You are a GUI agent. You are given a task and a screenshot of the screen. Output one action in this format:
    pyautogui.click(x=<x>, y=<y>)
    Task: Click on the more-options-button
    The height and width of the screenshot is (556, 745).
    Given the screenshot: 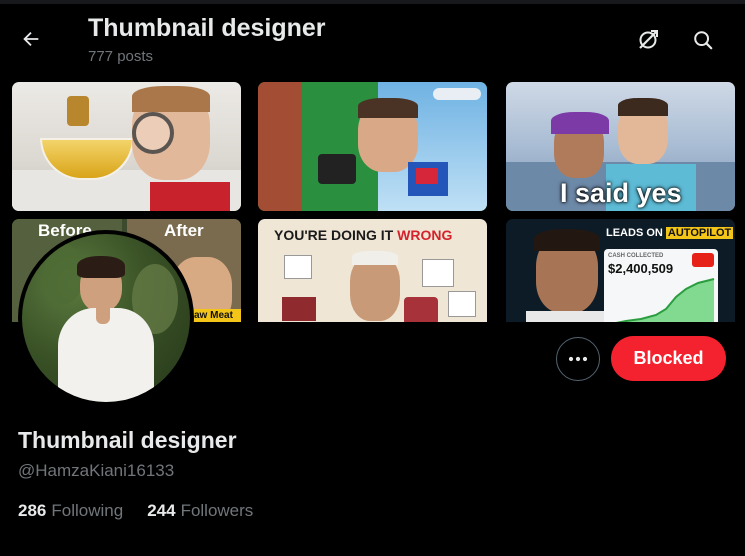 What is the action you would take?
    pyautogui.click(x=578, y=359)
    